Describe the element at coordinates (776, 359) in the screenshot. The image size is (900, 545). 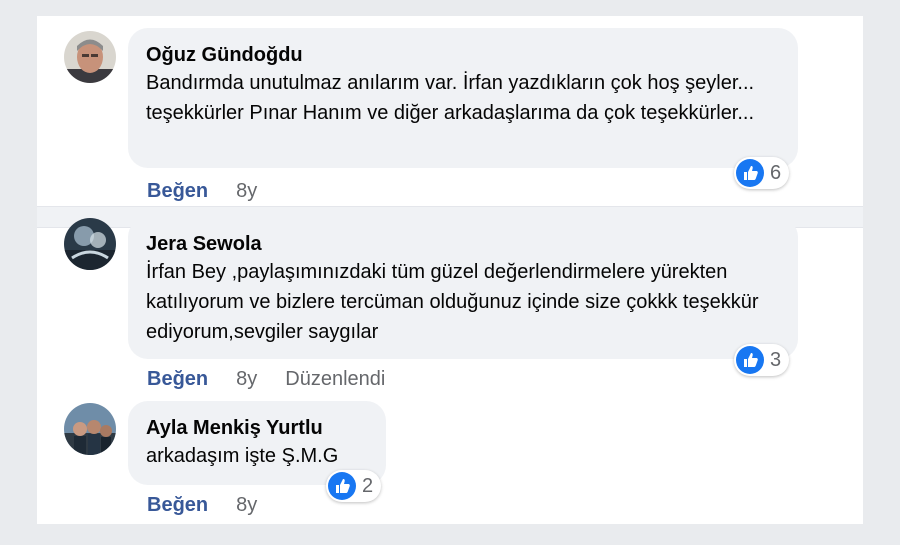
I see `reaction-count: 3` at that location.